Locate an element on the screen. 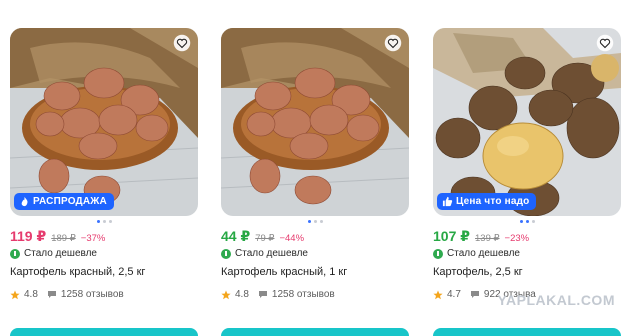  current-price: 44 ₽ is located at coordinates (236, 236).